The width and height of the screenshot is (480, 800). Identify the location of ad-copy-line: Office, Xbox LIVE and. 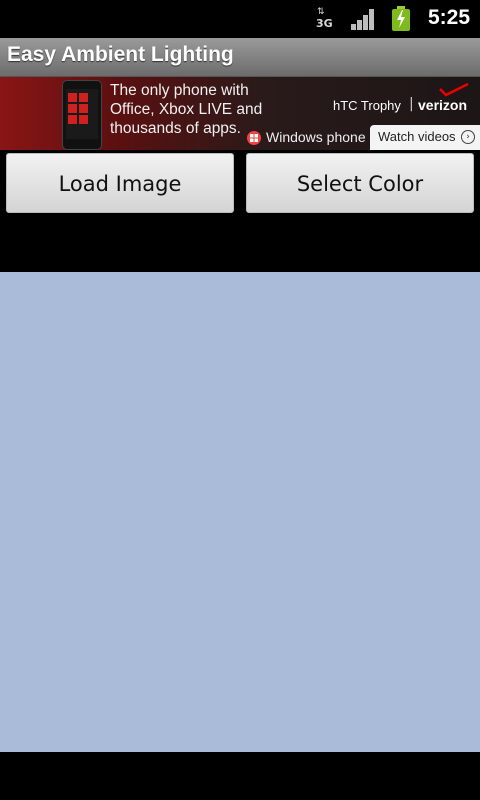
(186, 109).